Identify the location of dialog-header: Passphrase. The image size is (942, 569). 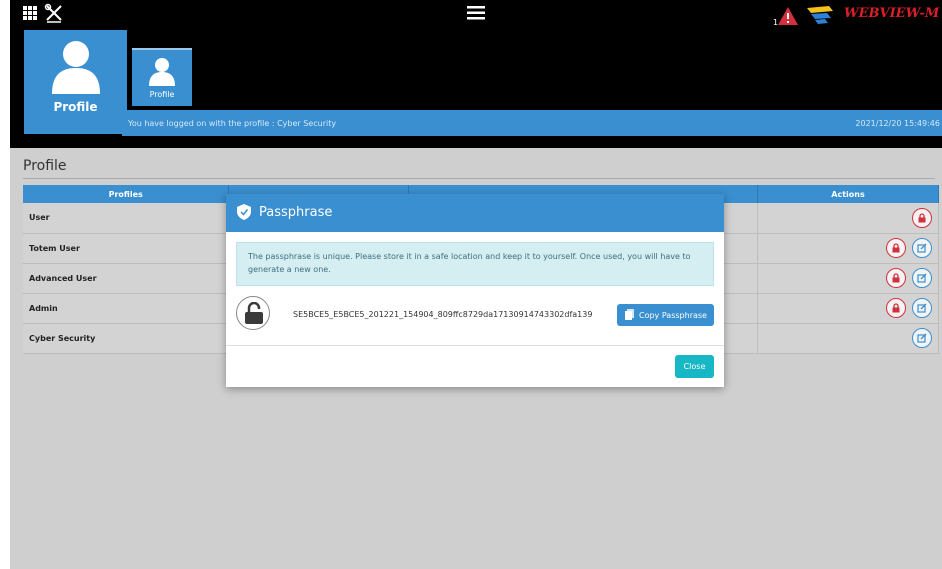
(475, 213).